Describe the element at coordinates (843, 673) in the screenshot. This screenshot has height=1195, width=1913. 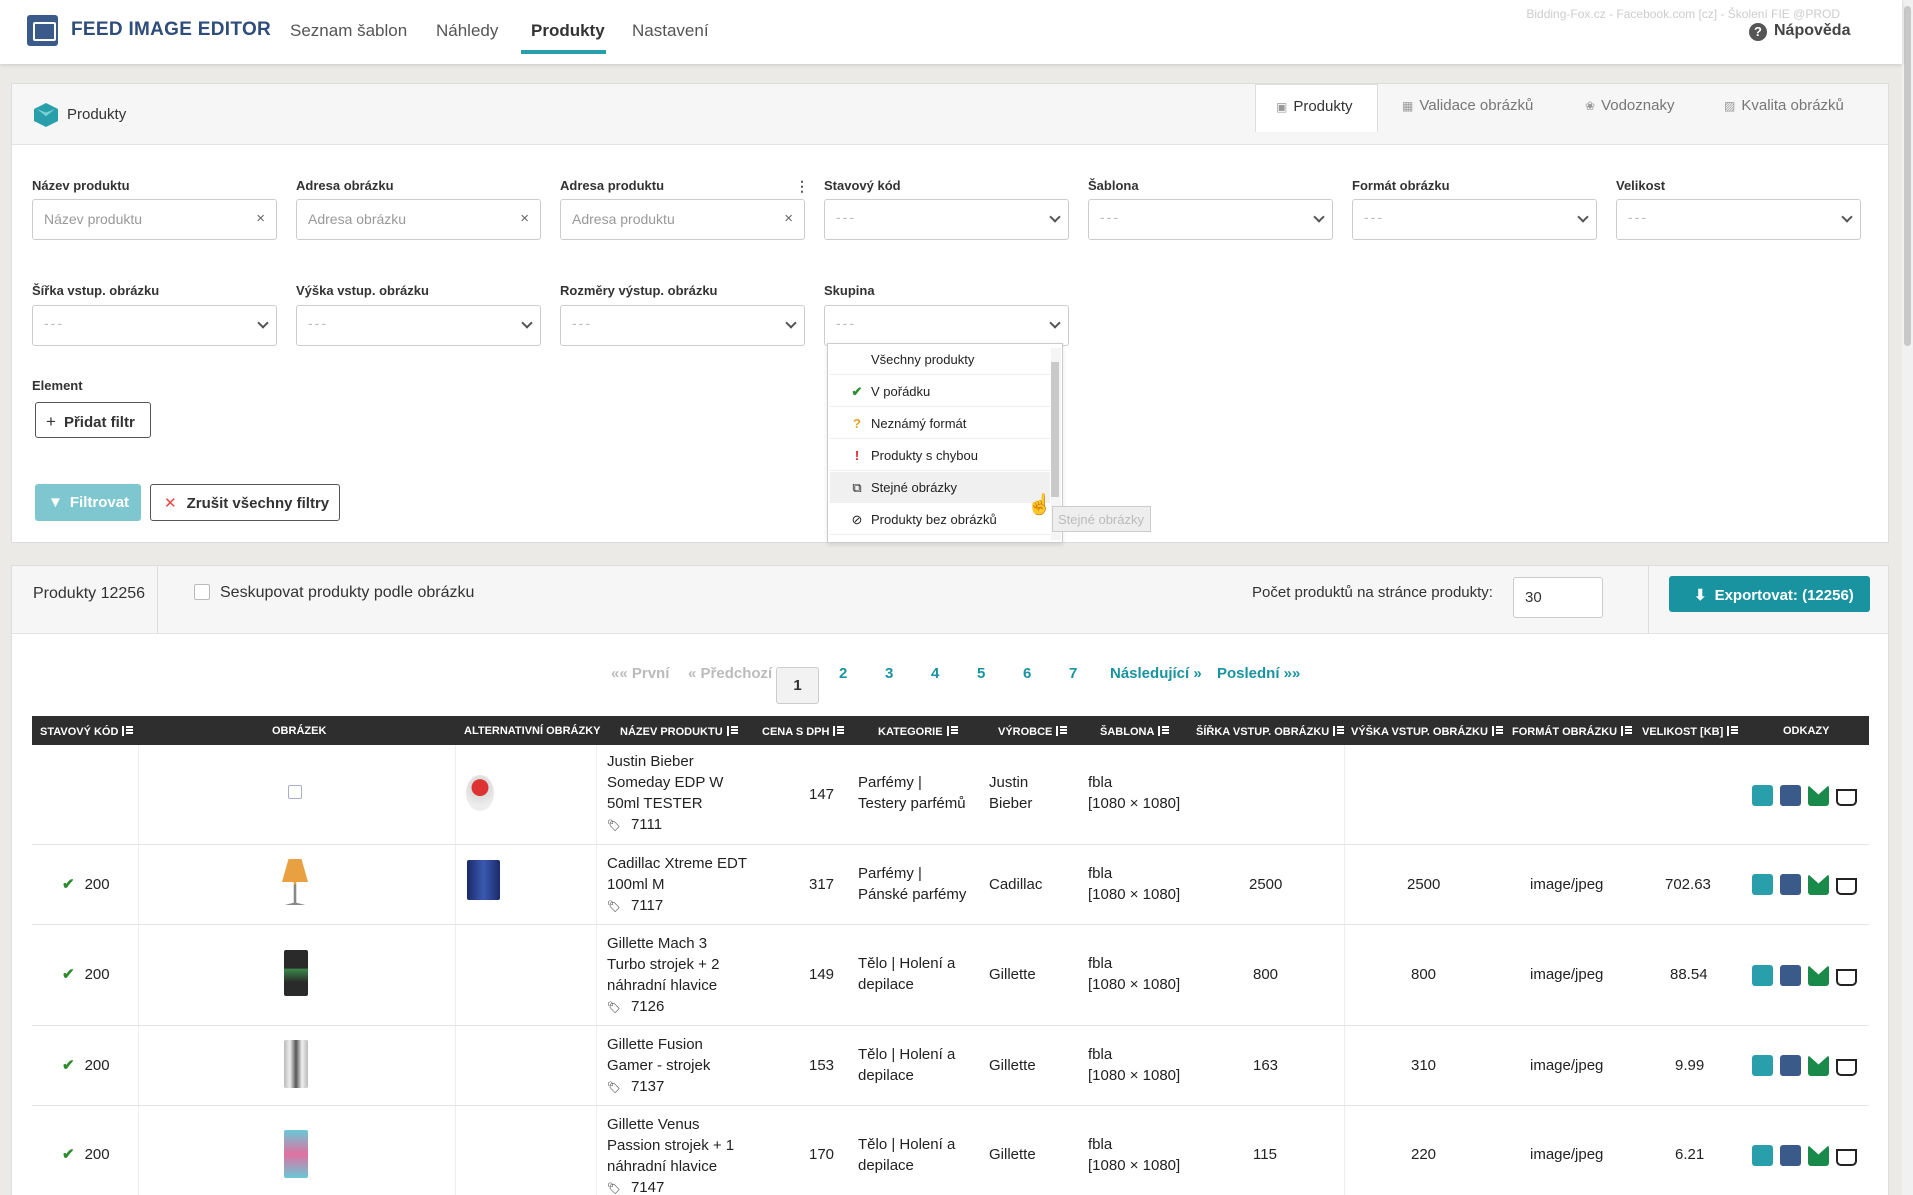
I see `pagination-page: 2` at that location.